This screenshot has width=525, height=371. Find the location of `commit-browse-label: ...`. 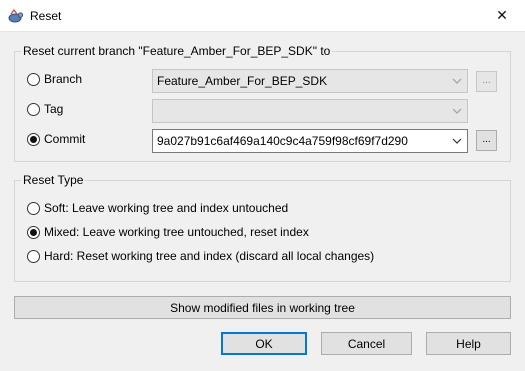

commit-browse-label: ... is located at coordinates (486, 139).